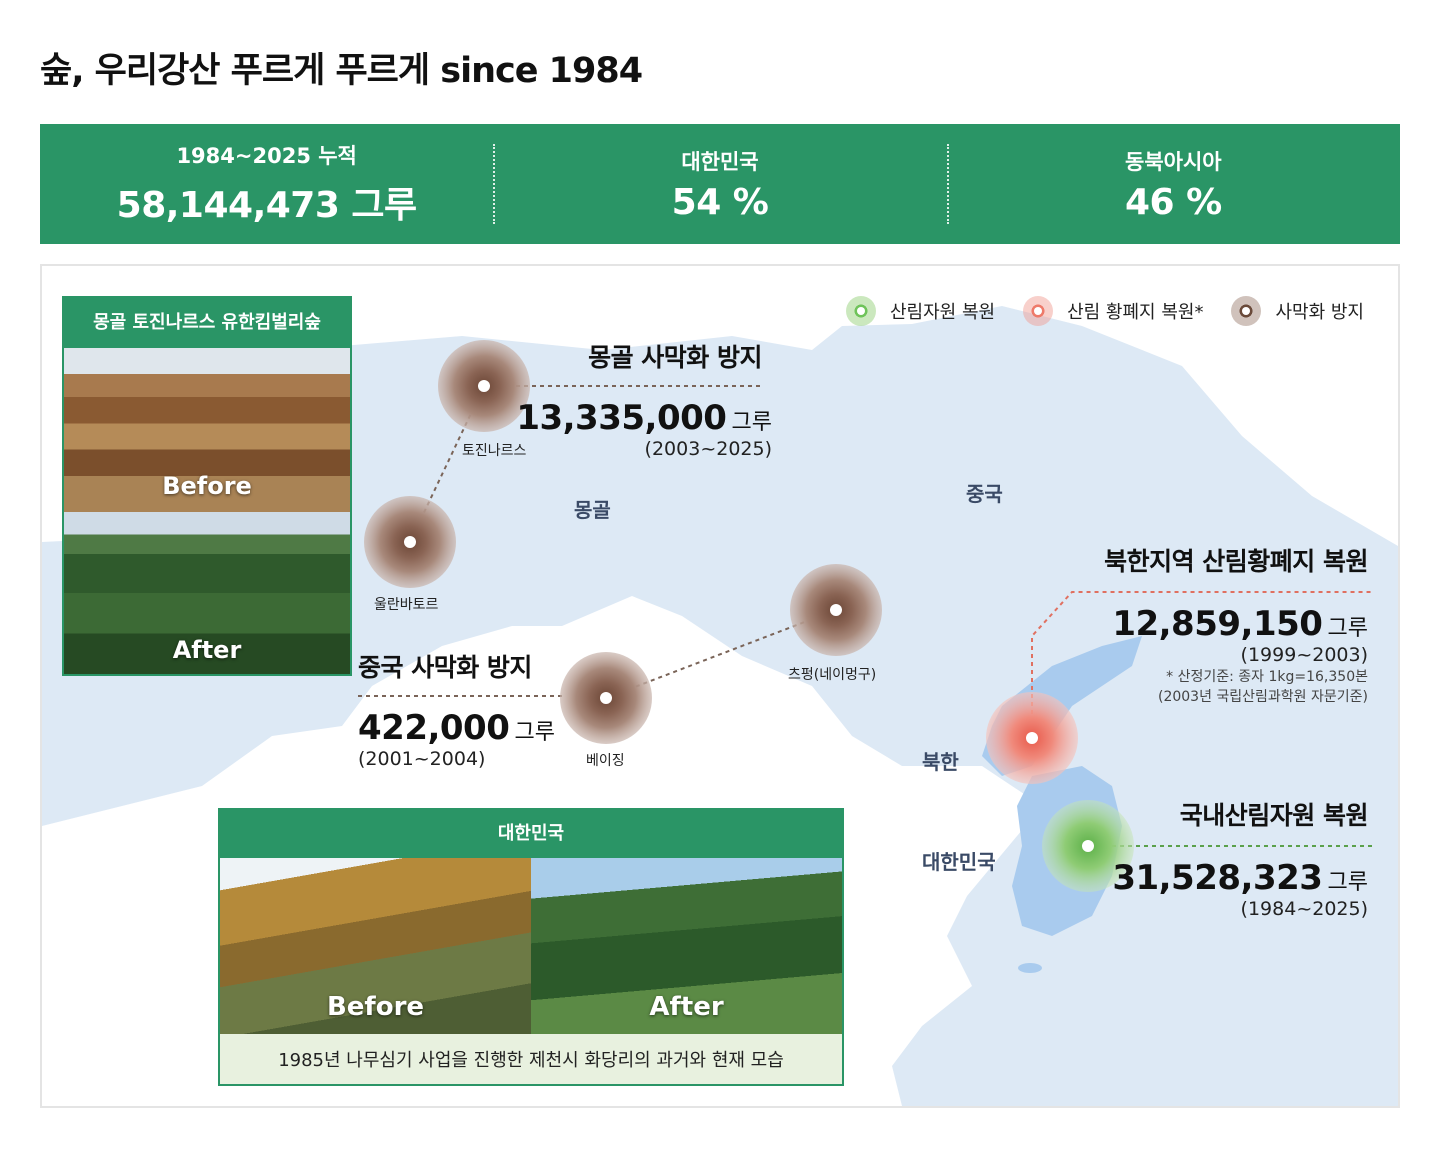  I want to click on legend-item-forest-resource: 산림자원 복원, so click(920, 311).